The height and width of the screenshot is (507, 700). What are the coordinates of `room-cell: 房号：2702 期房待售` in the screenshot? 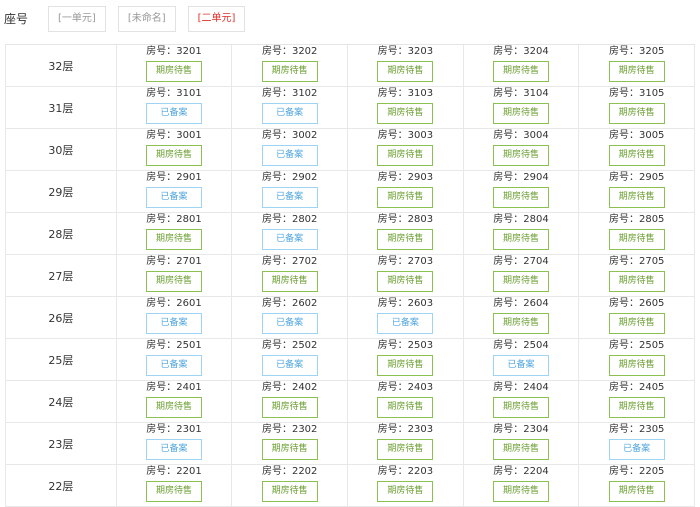 It's located at (290, 275).